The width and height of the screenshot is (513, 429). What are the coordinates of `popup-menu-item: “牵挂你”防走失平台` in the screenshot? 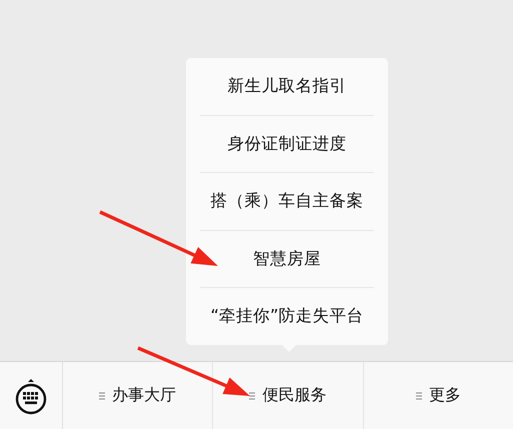 It's located at (287, 315).